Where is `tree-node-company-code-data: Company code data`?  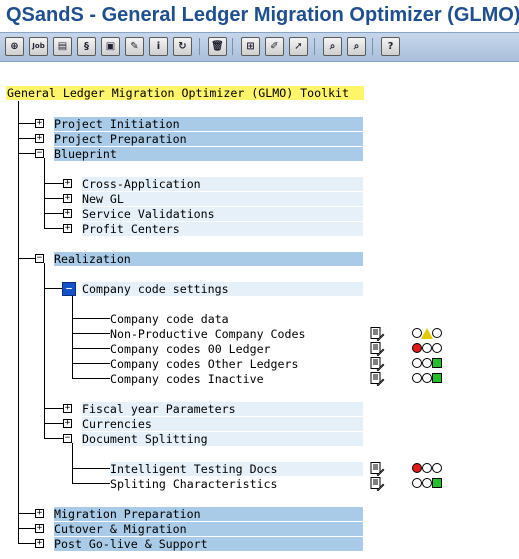 tree-node-company-code-data: Company code data is located at coordinates (236, 319).